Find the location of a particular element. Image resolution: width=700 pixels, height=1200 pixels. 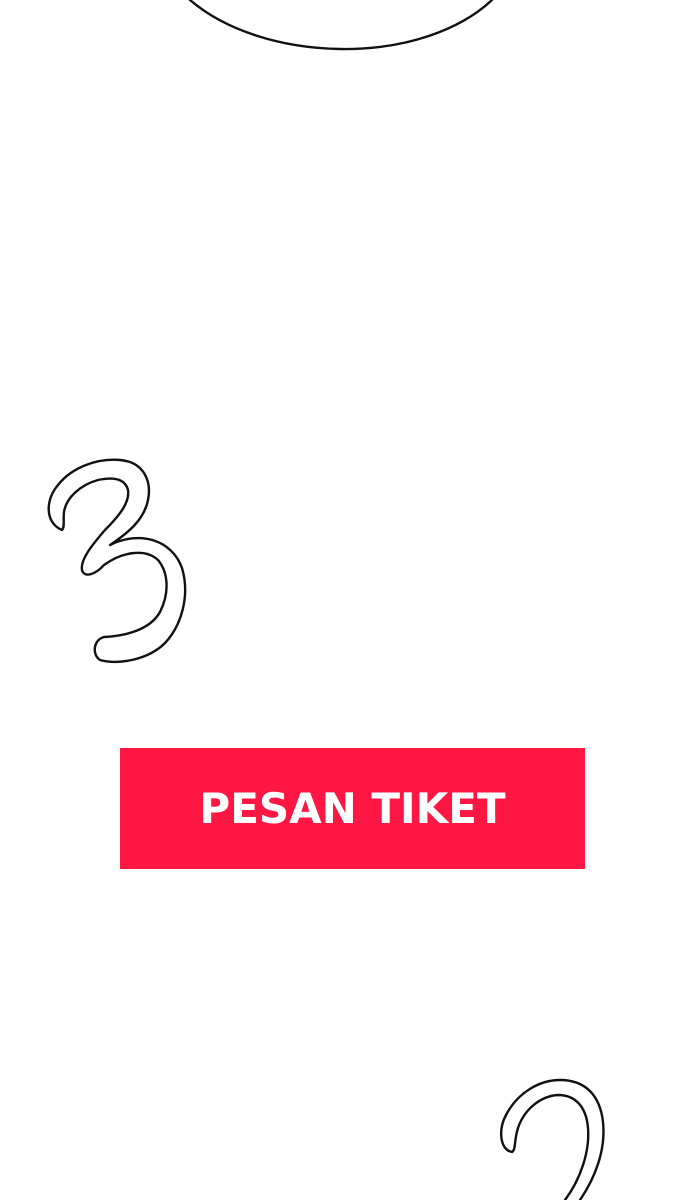

book-ticket-label: PESAN TIKET is located at coordinates (352, 808).